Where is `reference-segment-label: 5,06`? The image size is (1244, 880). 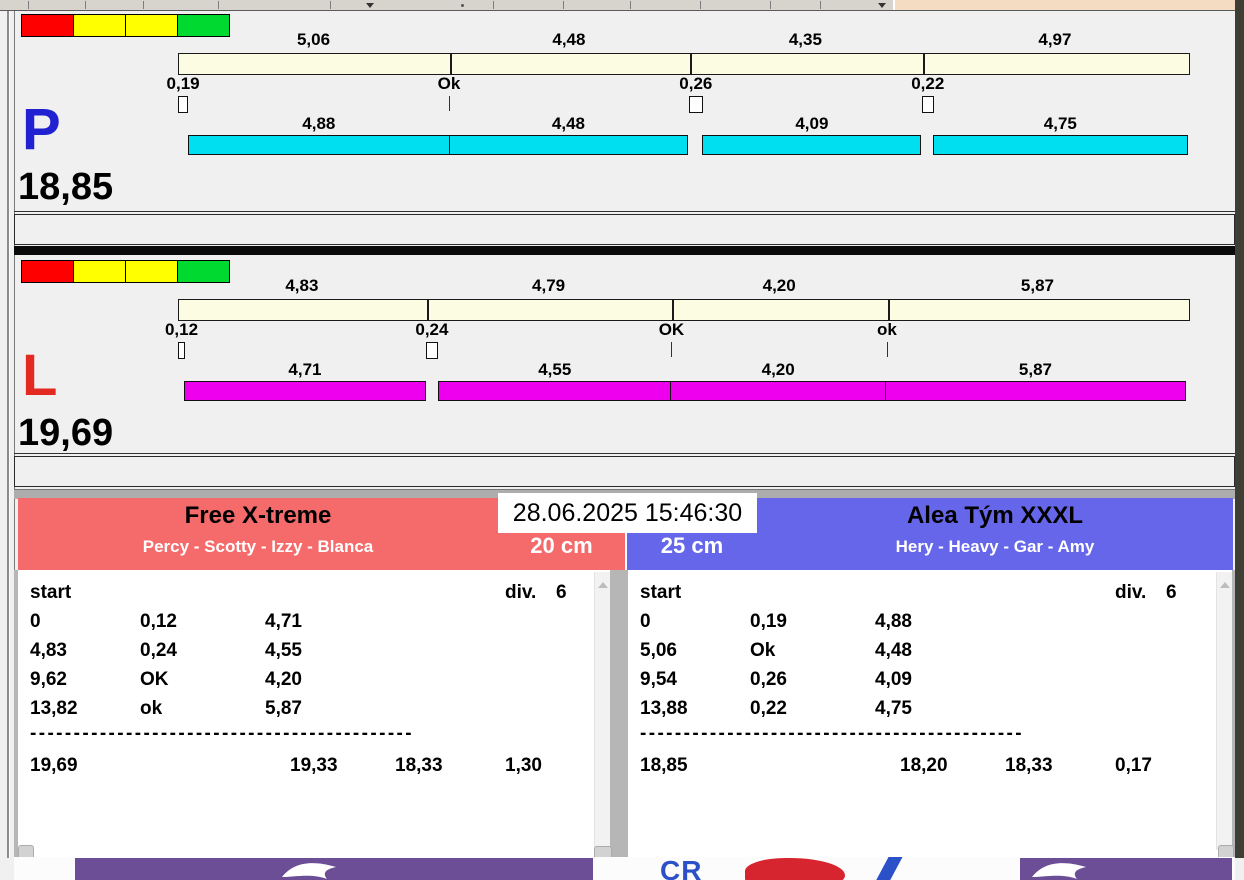
reference-segment-label: 5,06 is located at coordinates (313, 39).